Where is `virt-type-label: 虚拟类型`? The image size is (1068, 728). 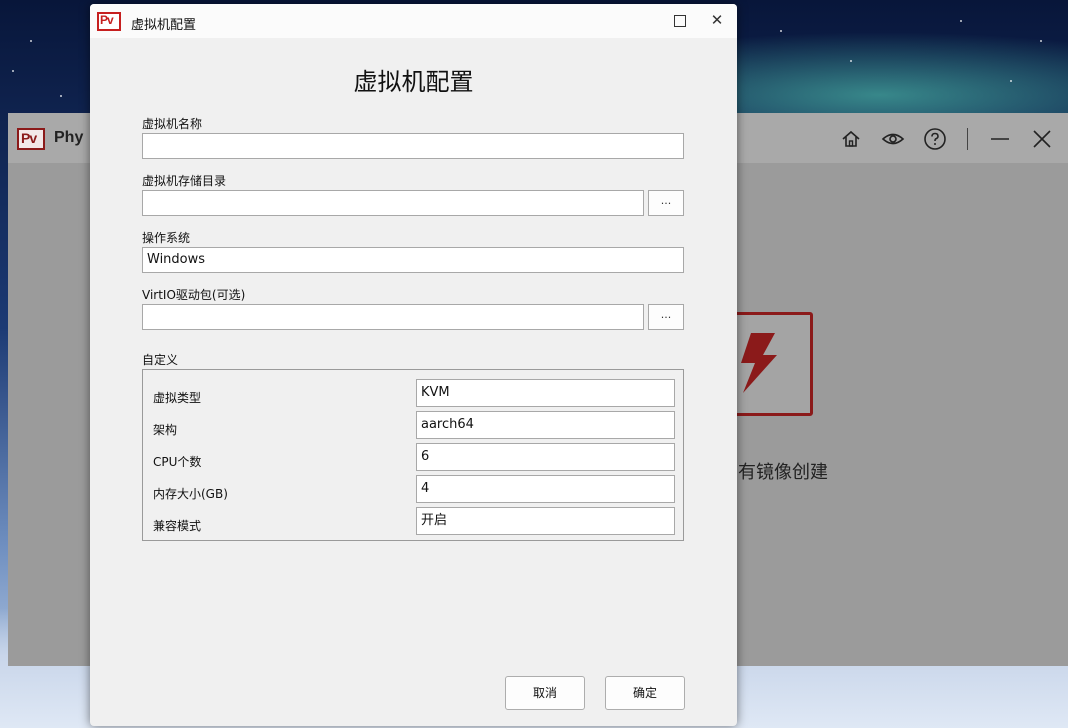
virt-type-label: 虚拟类型 is located at coordinates (177, 398).